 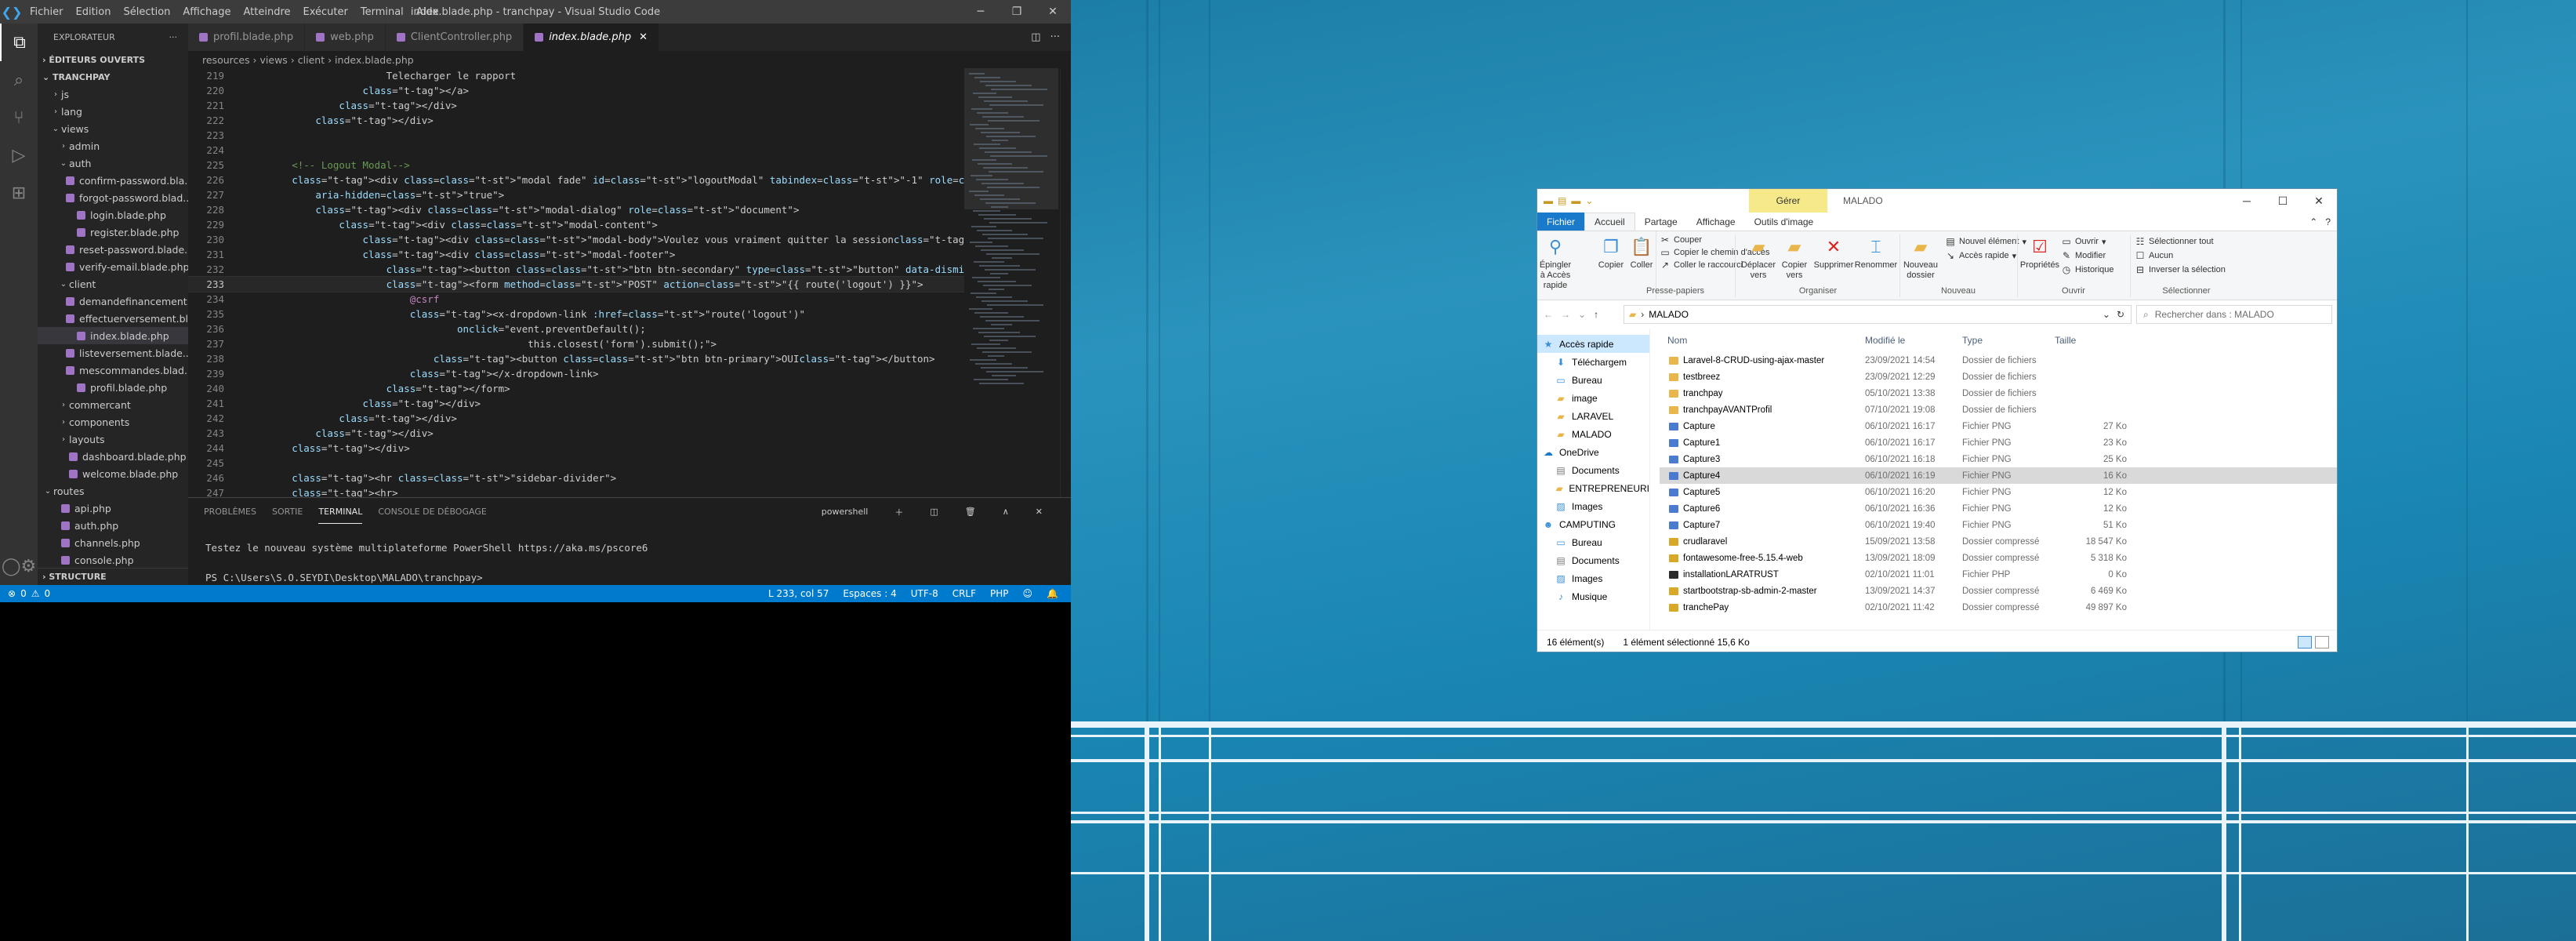 I want to click on code-text: Telecharger le rapport, so click(x=371, y=75).